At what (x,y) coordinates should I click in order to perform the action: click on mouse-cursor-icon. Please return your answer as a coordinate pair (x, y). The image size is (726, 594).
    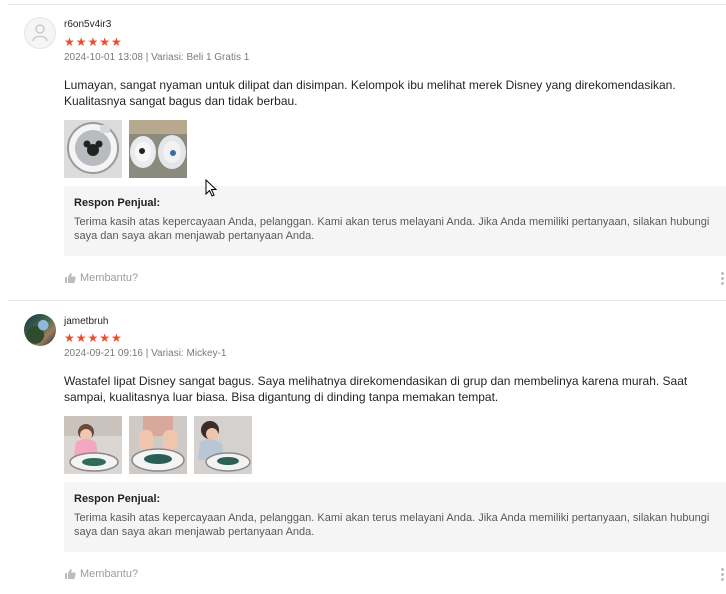
    Looking at the image, I should click on (211, 188).